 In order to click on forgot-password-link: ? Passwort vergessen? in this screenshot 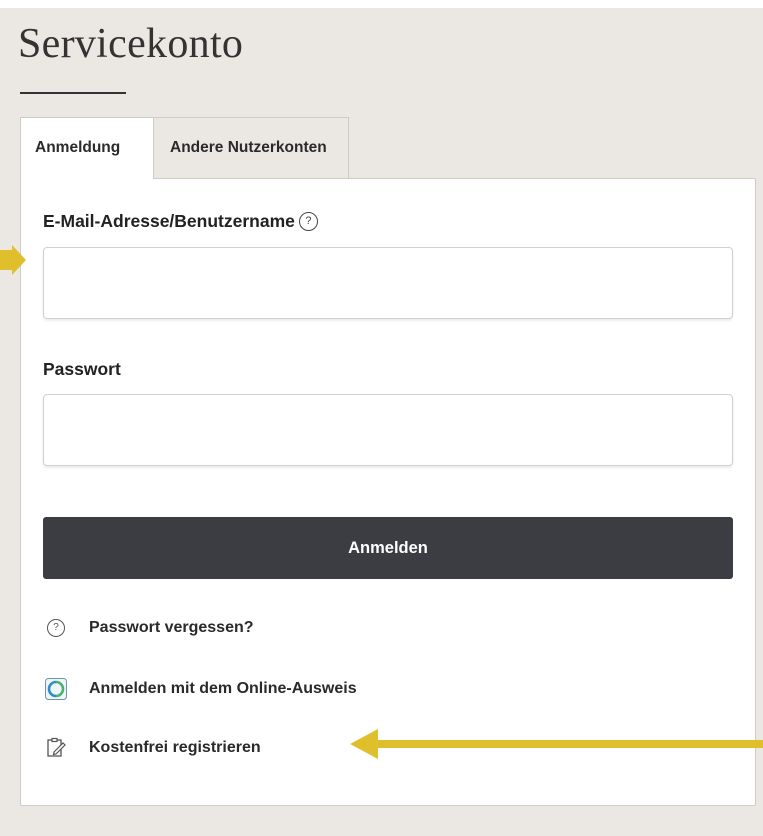, I will do `click(149, 628)`.